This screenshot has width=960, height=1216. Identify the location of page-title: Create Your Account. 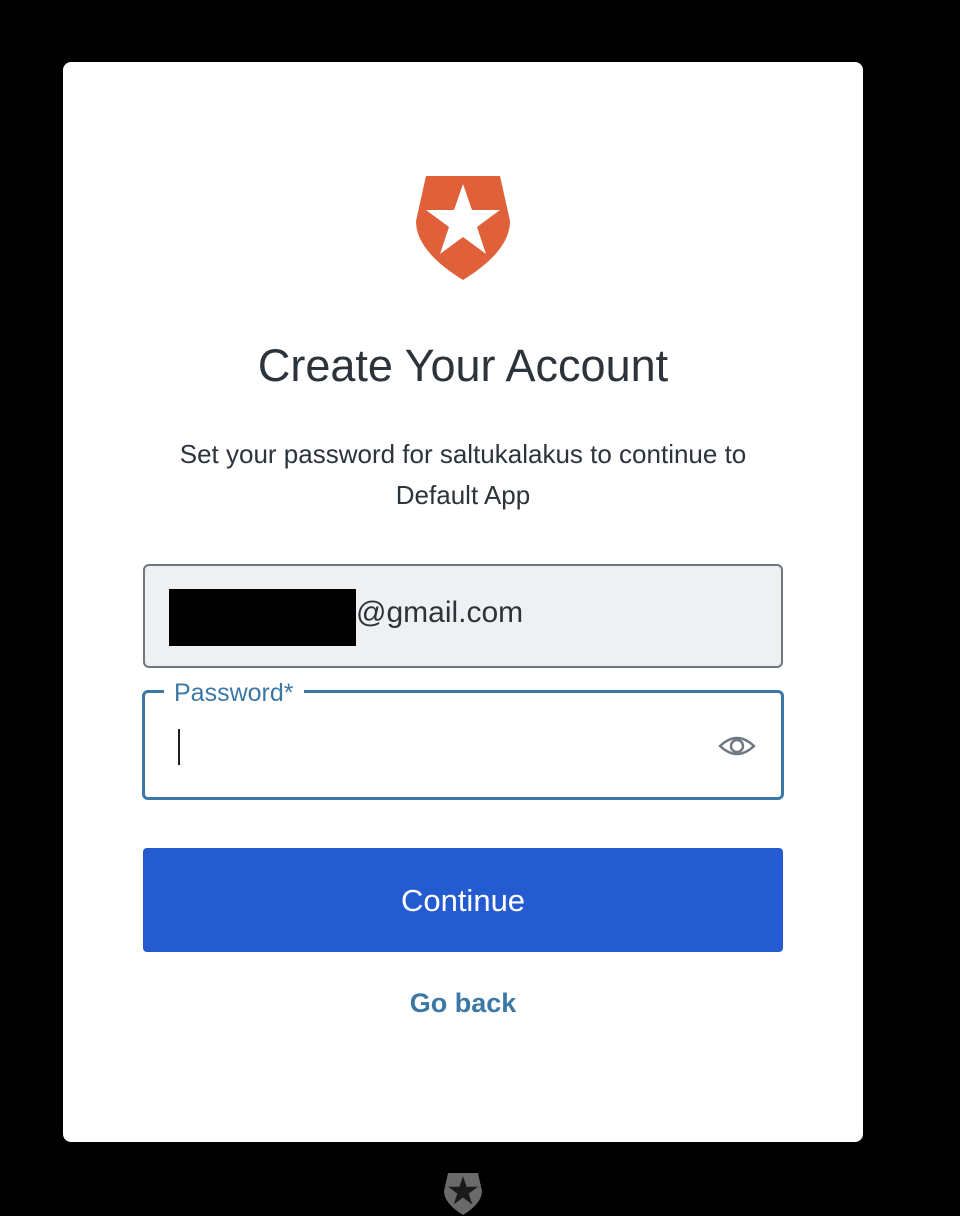
(463, 365).